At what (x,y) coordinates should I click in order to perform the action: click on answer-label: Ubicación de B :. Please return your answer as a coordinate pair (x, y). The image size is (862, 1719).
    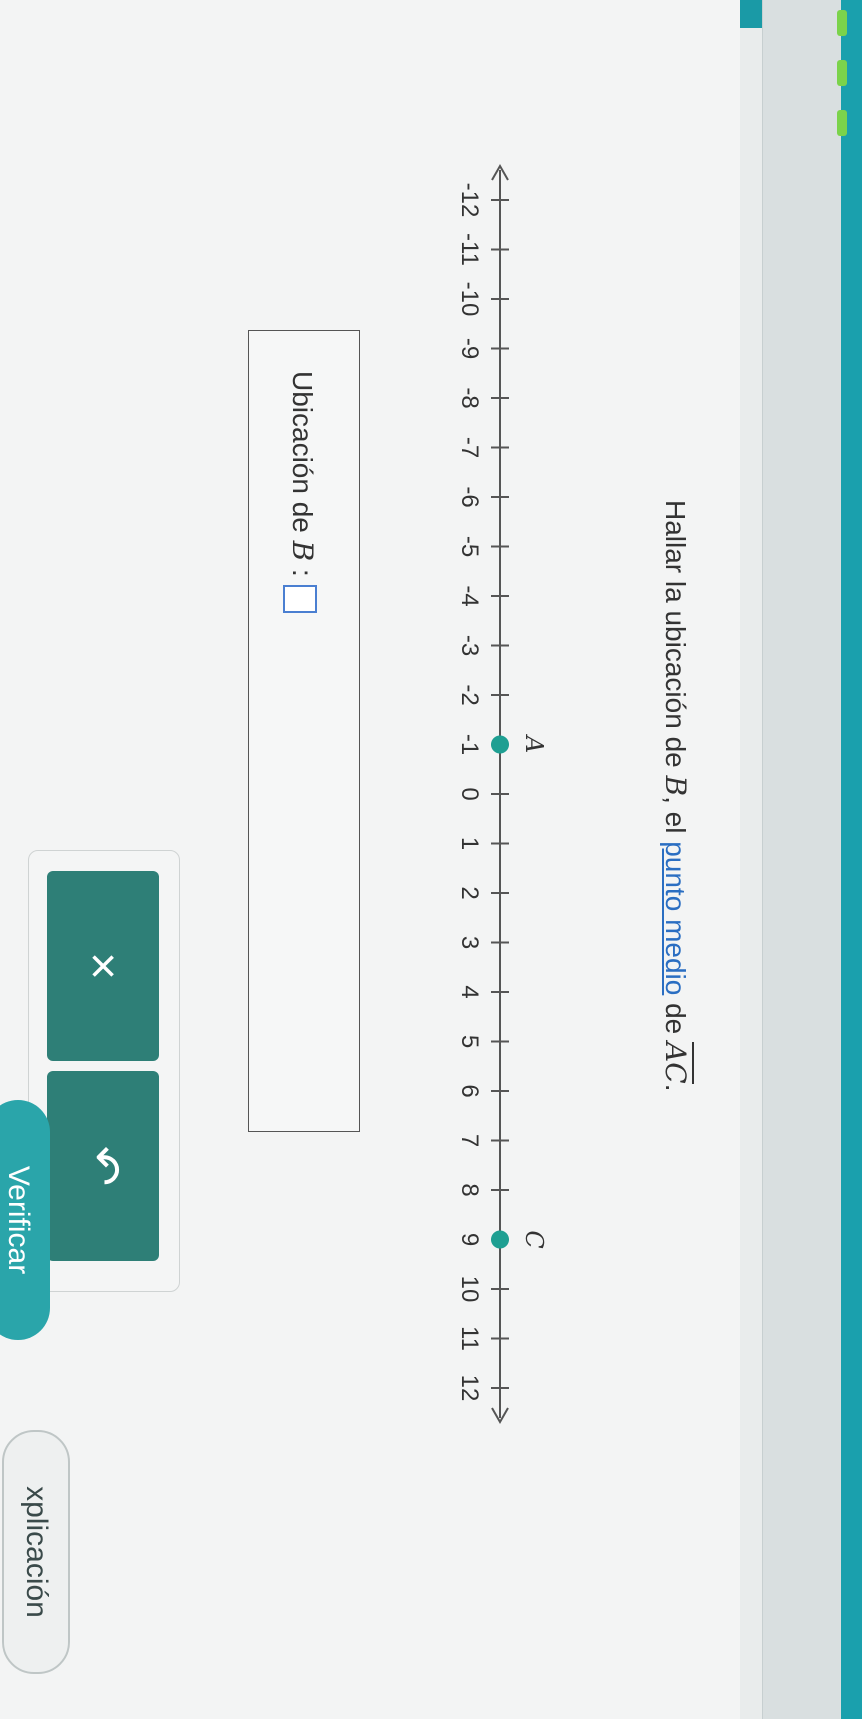
    Looking at the image, I should click on (301, 492).